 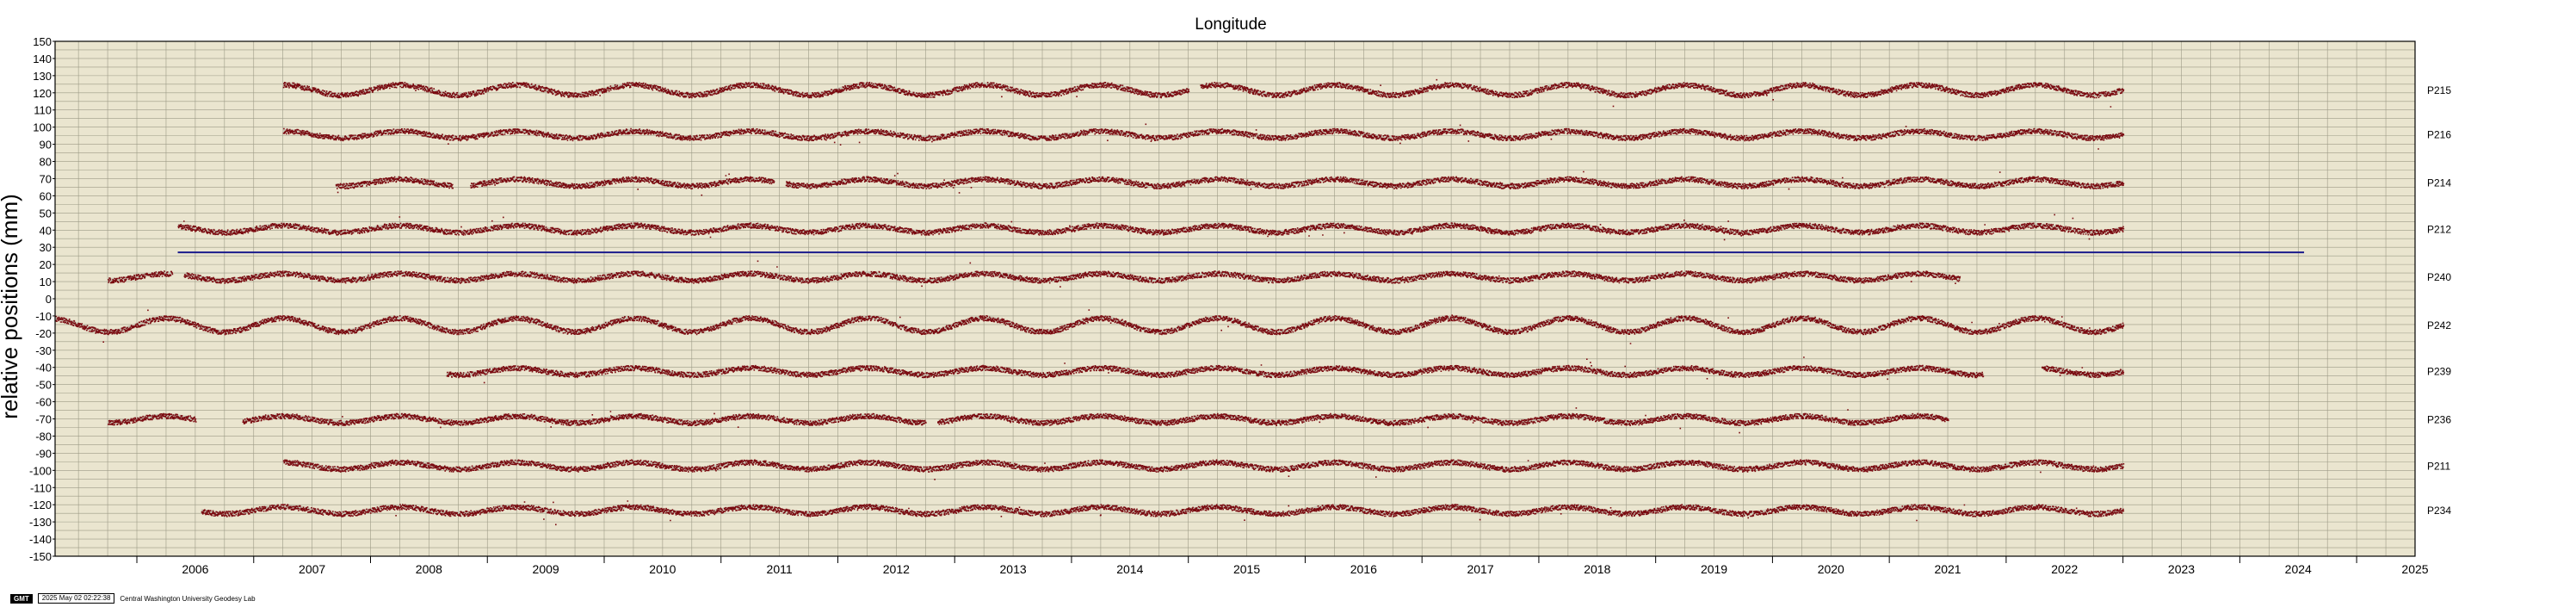 What do you see at coordinates (2181, 569) in the screenshot?
I see `x-tick-label: 2023` at bounding box center [2181, 569].